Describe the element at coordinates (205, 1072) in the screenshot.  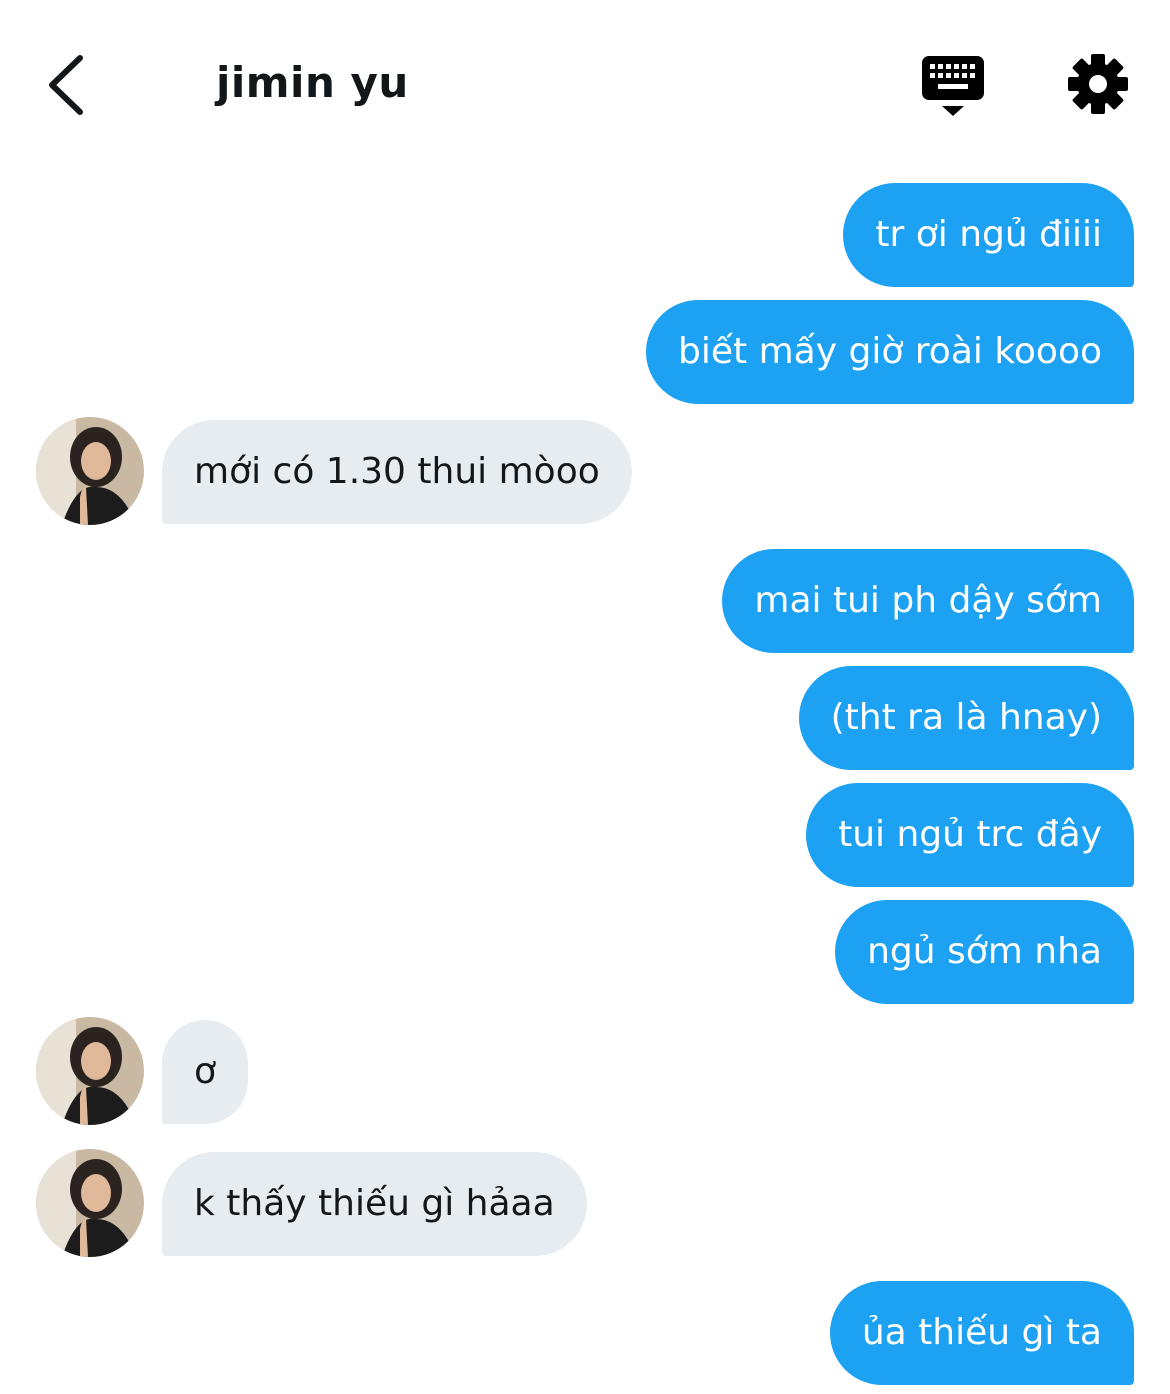
I see `message-bubble-incoming: ơ` at that location.